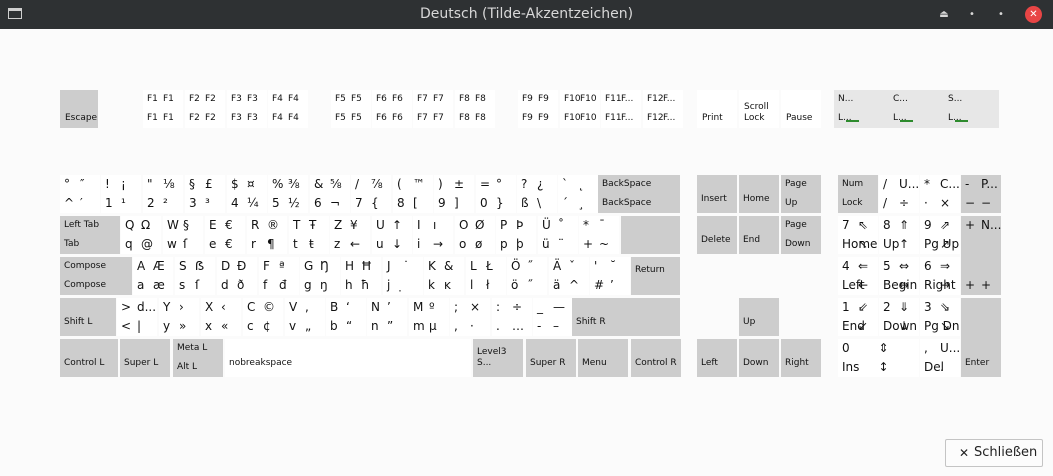 The height and width of the screenshot is (476, 1053). Describe the element at coordinates (801, 235) in the screenshot. I see `key-pgdn: Page Down` at that location.